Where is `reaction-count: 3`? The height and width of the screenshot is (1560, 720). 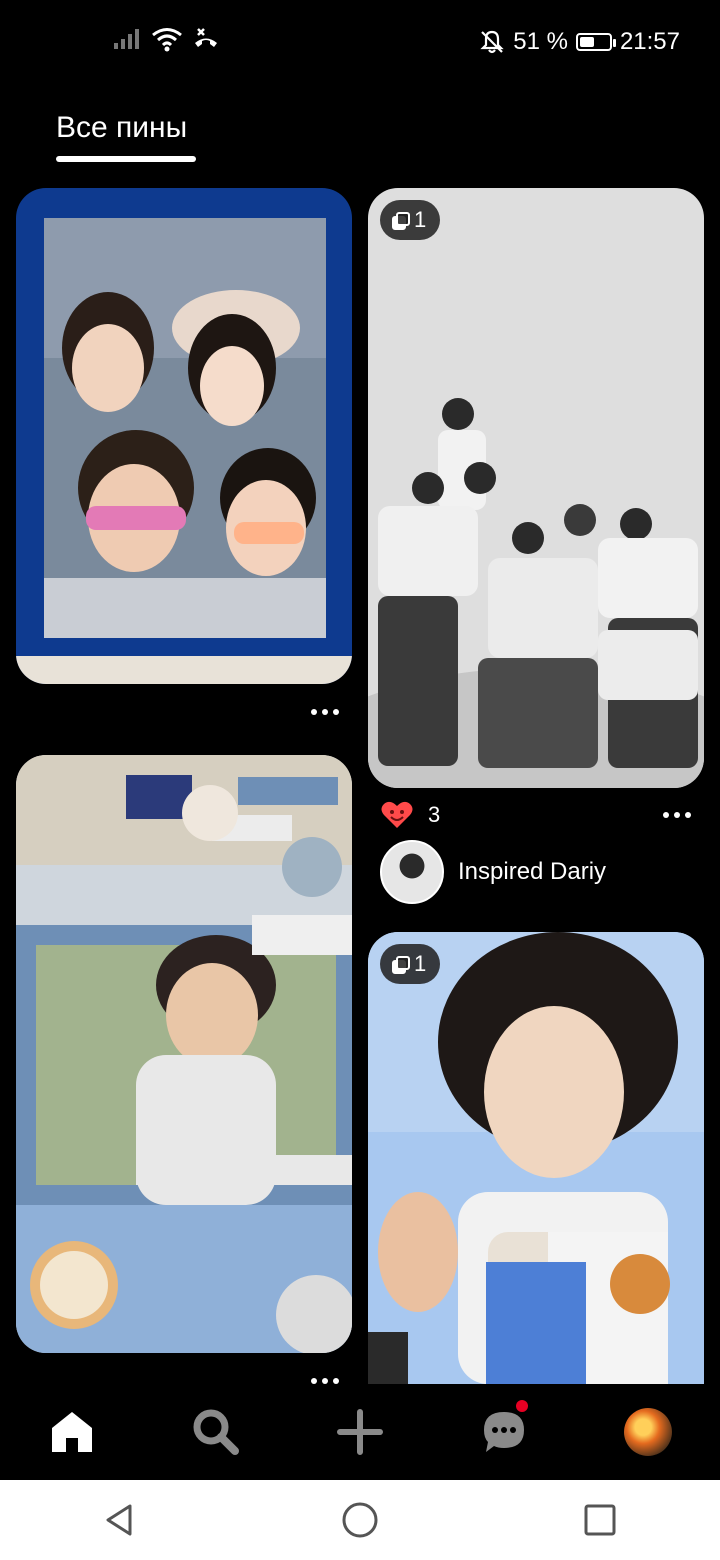
reaction-count: 3 is located at coordinates (434, 814).